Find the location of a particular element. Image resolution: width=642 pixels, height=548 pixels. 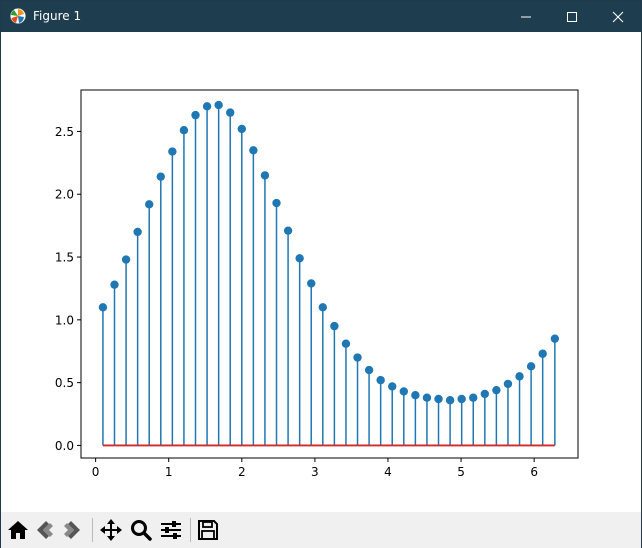

pan-button is located at coordinates (111, 530).